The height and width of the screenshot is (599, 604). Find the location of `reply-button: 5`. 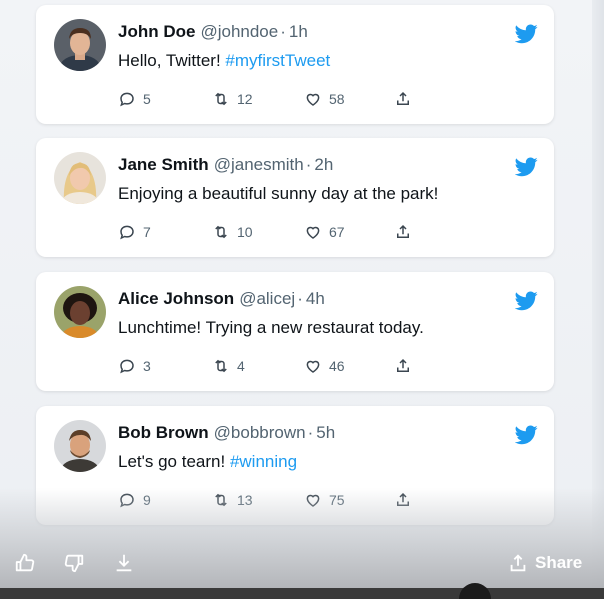

reply-button: 5 is located at coordinates (134, 99).